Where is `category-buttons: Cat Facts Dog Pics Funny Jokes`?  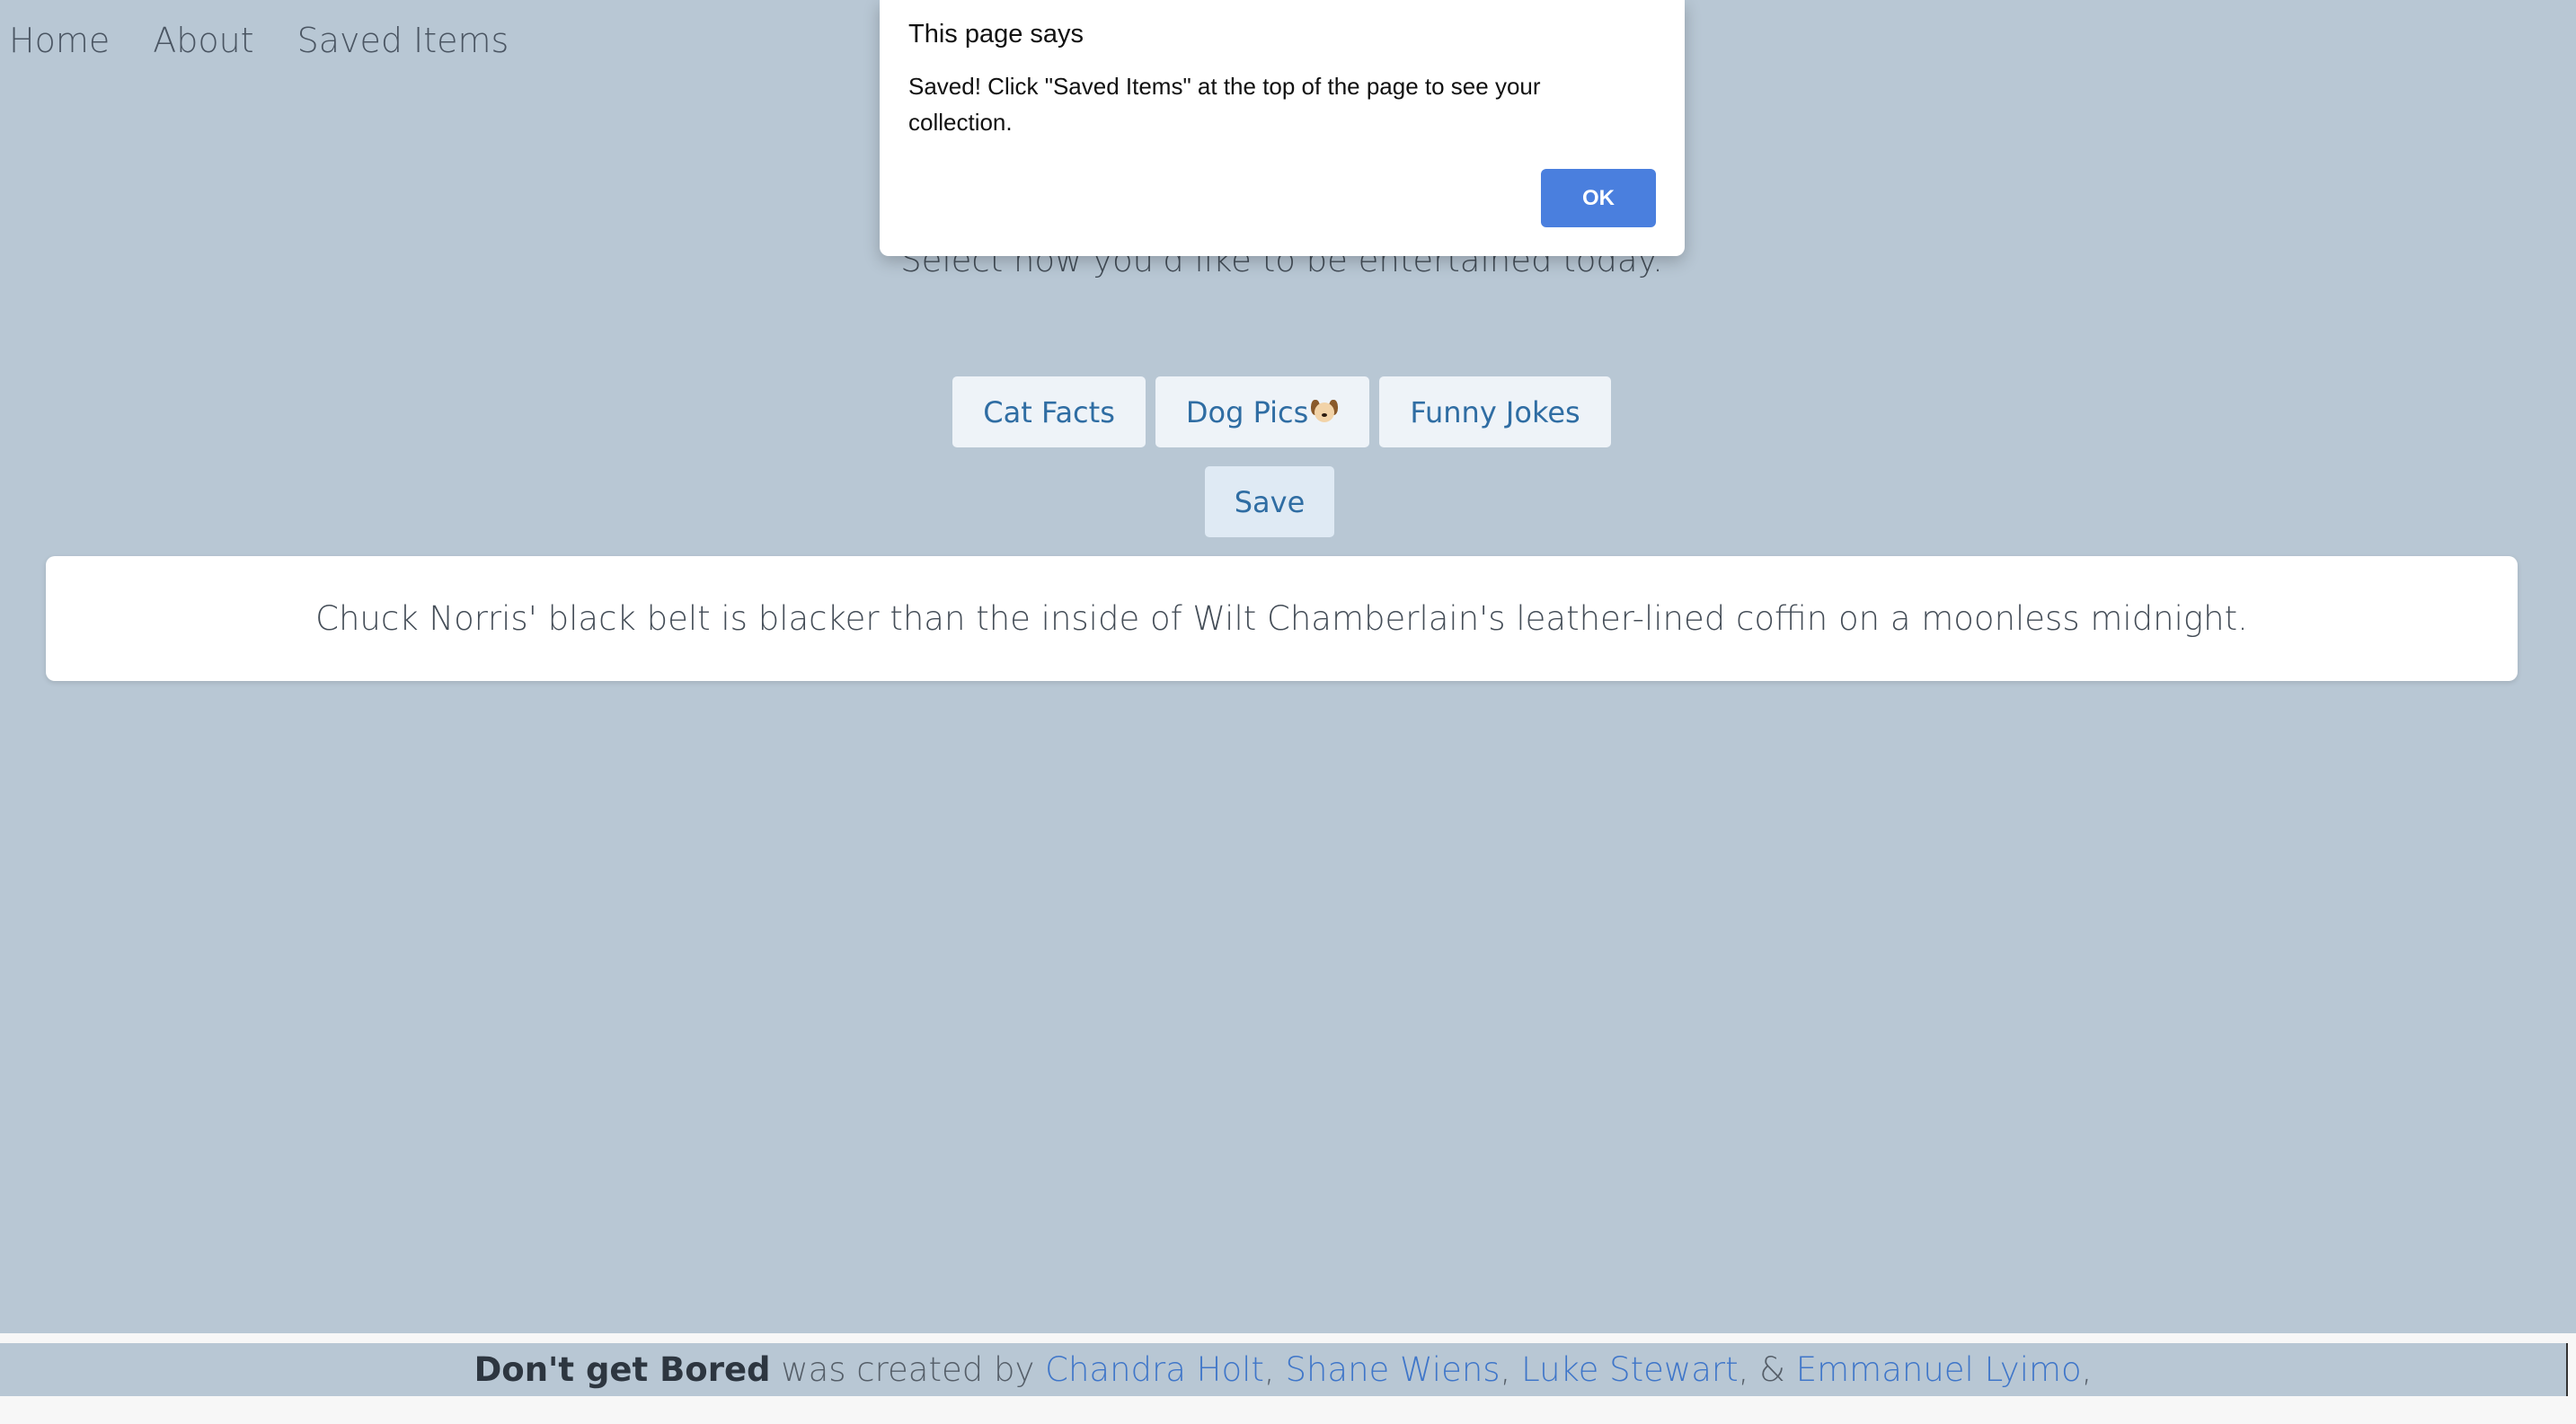
category-buttons: Cat Facts Dog Pics Funny Jokes is located at coordinates (1282, 411).